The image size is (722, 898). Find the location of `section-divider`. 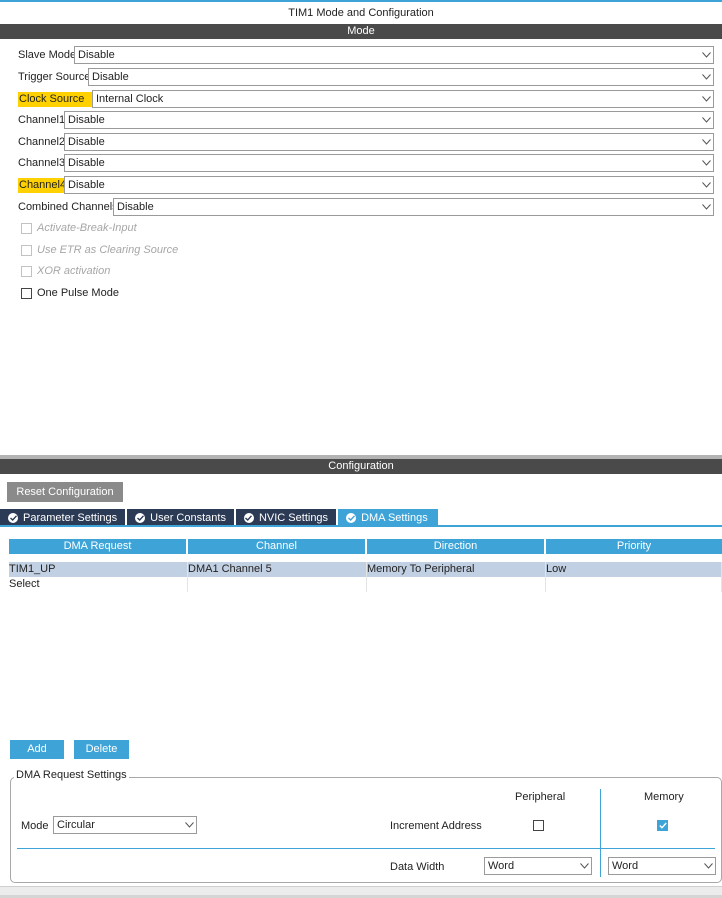

section-divider is located at coordinates (361, 457).